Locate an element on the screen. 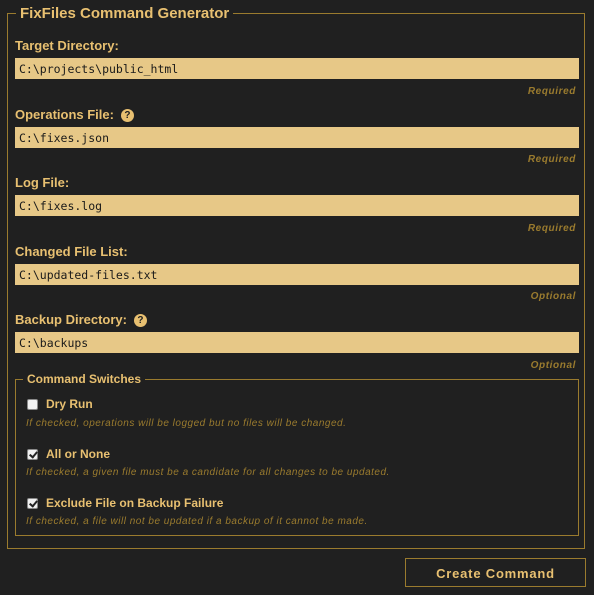 The image size is (594, 595). switch-all-or-none: All or None is located at coordinates (68, 454).